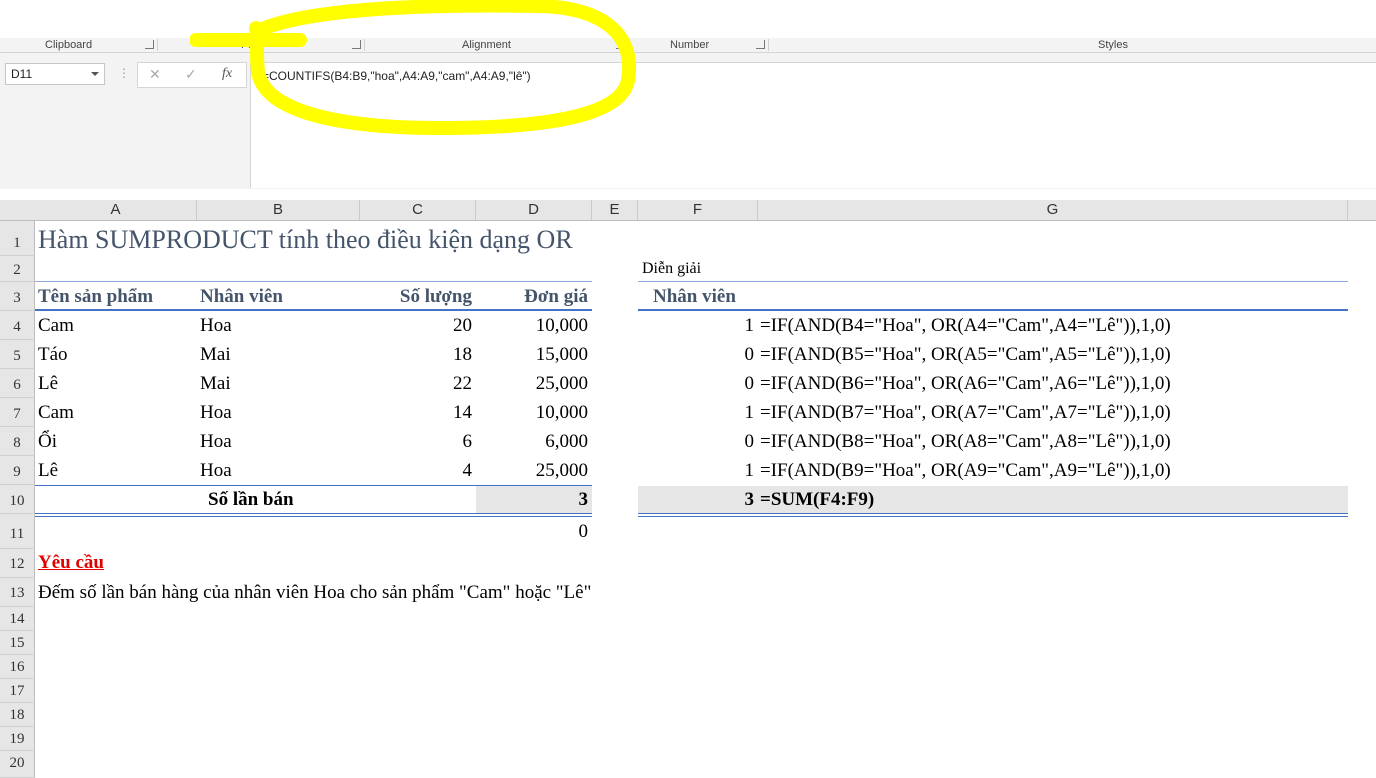 The height and width of the screenshot is (778, 1376). Describe the element at coordinates (17, 354) in the screenshot. I see `row-header: 5` at that location.